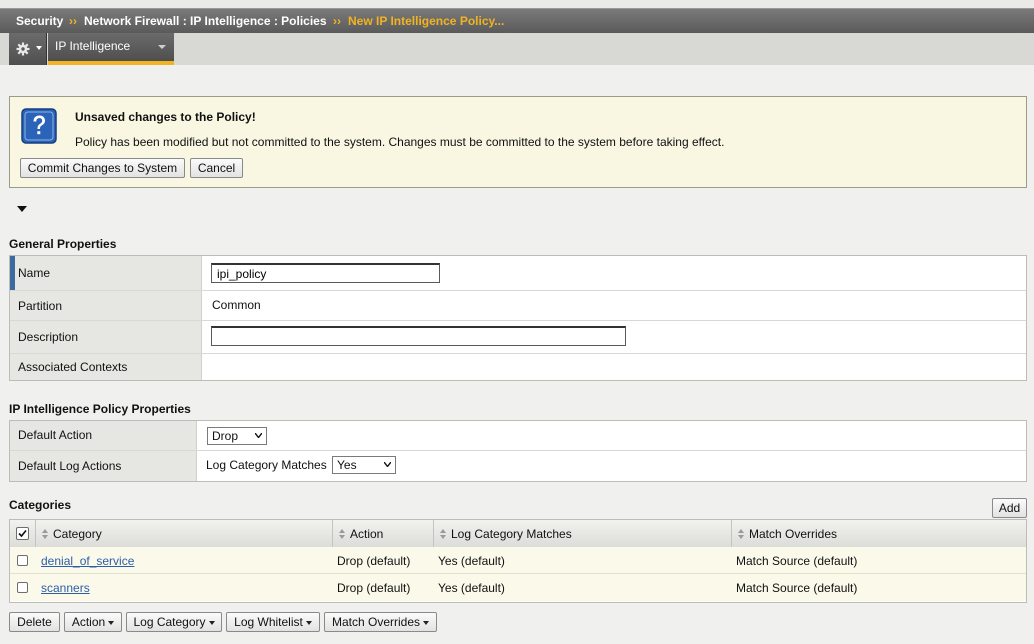 The height and width of the screenshot is (644, 1034). I want to click on column-header-log-category-matches: Log Category Matches, so click(583, 533).